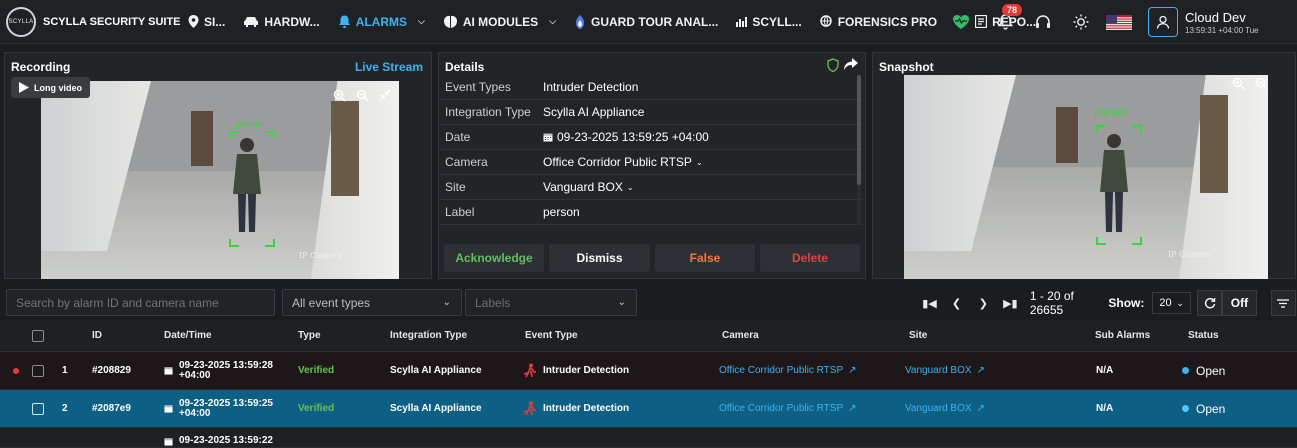 This screenshot has width=1297, height=448. Describe the element at coordinates (1163, 22) in the screenshot. I see `user-icon` at that location.